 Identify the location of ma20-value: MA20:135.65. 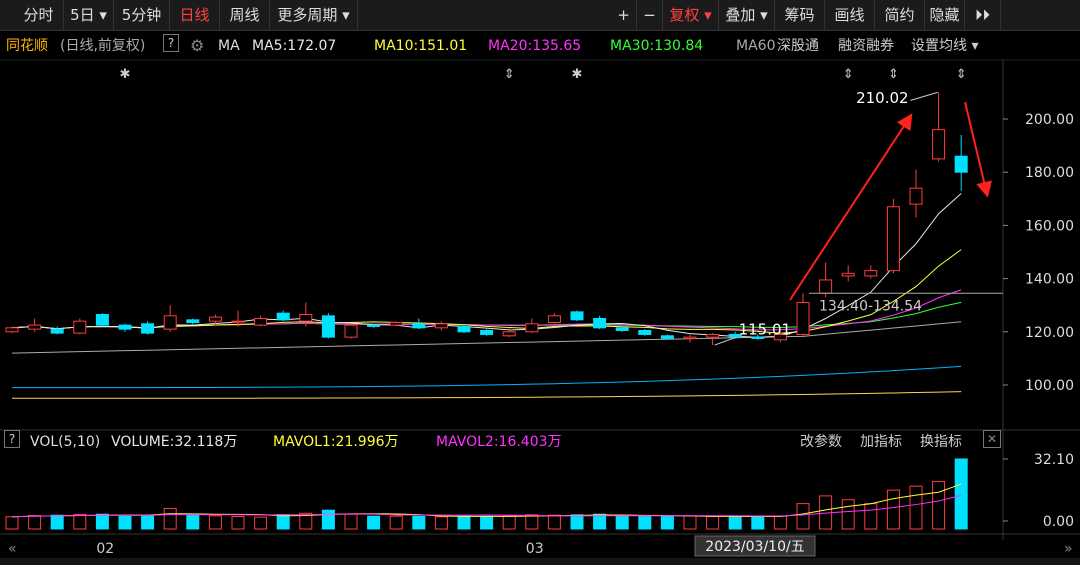
(535, 46).